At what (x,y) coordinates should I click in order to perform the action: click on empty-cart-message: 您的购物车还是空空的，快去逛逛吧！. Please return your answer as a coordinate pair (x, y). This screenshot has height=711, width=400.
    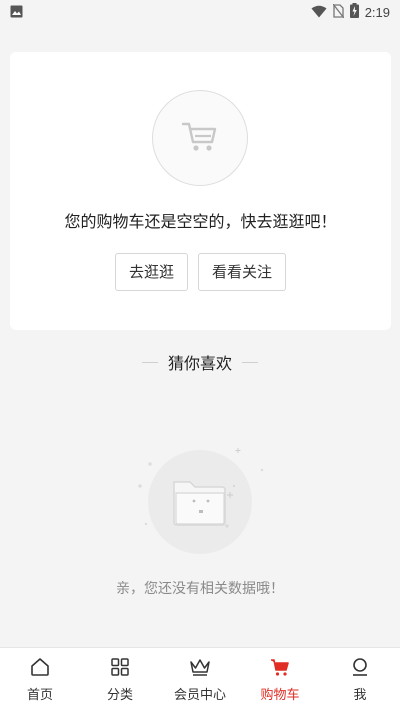
    Looking at the image, I should click on (200, 221).